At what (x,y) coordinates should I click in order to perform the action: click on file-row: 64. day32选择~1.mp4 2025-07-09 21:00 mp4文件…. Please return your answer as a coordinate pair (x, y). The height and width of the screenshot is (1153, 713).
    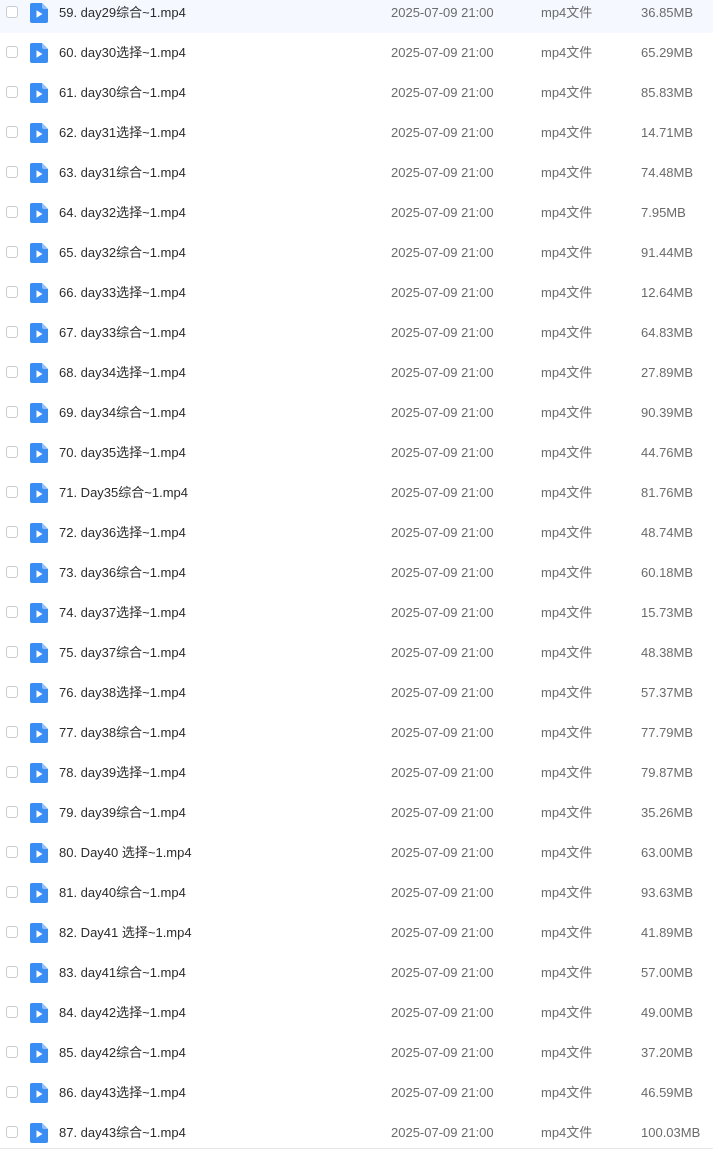
    Looking at the image, I should click on (356, 213).